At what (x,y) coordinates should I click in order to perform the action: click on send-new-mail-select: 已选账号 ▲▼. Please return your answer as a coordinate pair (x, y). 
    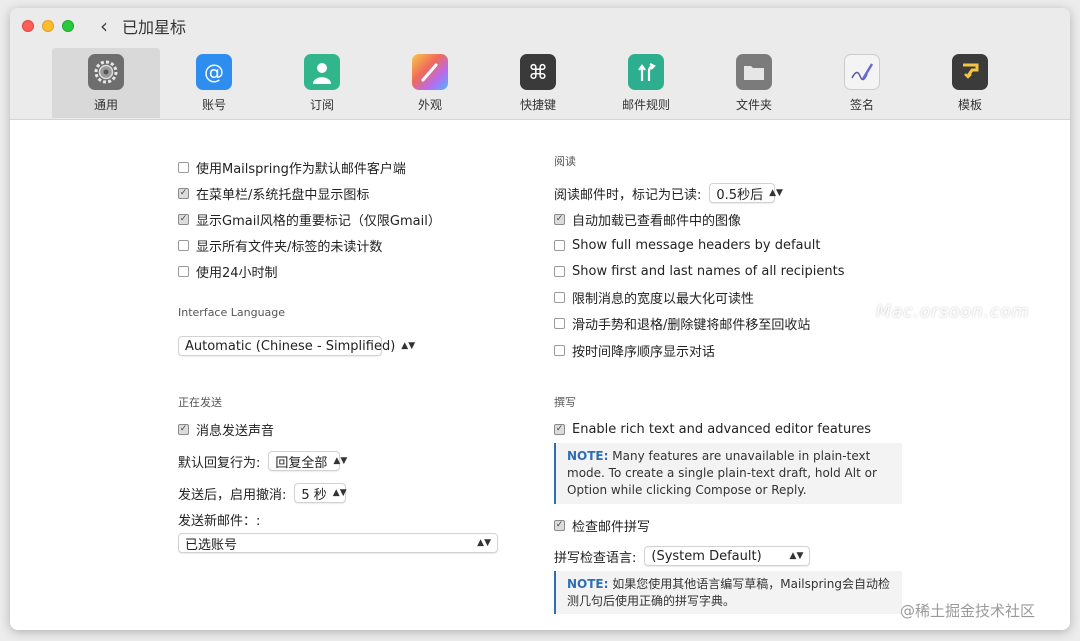
    Looking at the image, I should click on (338, 543).